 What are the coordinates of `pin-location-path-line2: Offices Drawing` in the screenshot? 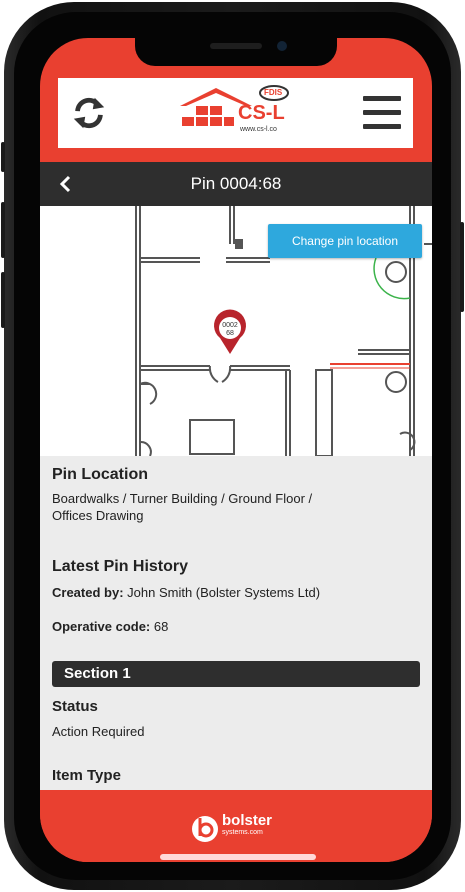 It's located at (98, 515).